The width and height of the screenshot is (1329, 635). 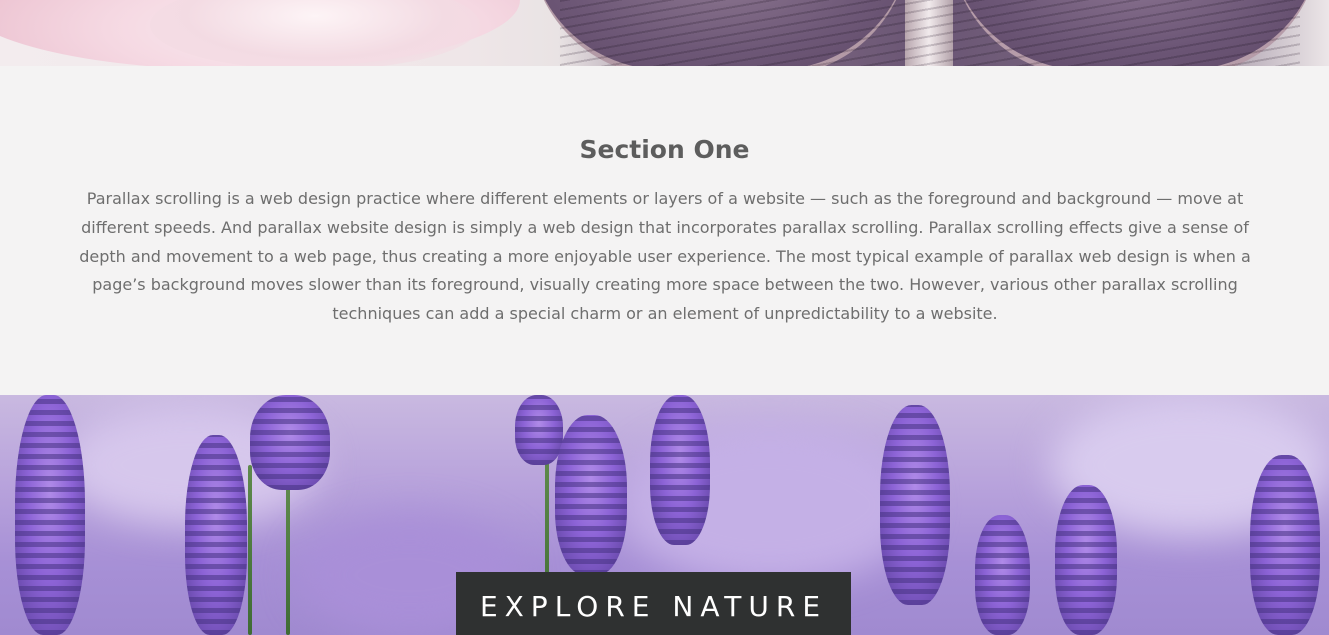 I want to click on explore-nature-button: EXPLORE NATURE, so click(x=653, y=603).